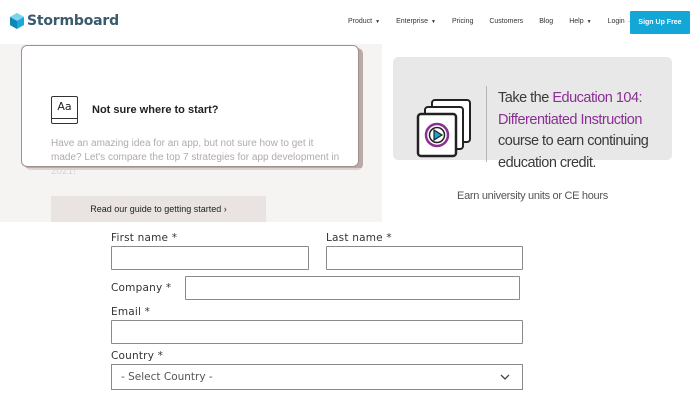 This screenshot has height=400, width=700. What do you see at coordinates (317, 332) in the screenshot?
I see `email-input` at bounding box center [317, 332].